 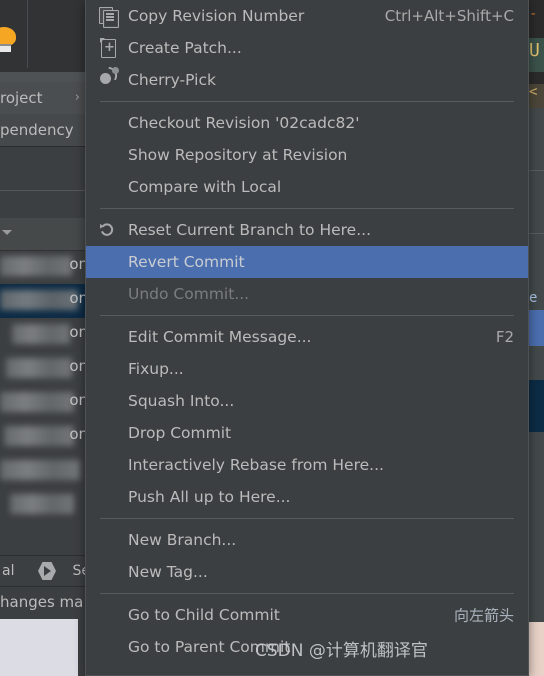 What do you see at coordinates (307, 262) in the screenshot?
I see `menu-item-revert-commit: Revert Commit` at bounding box center [307, 262].